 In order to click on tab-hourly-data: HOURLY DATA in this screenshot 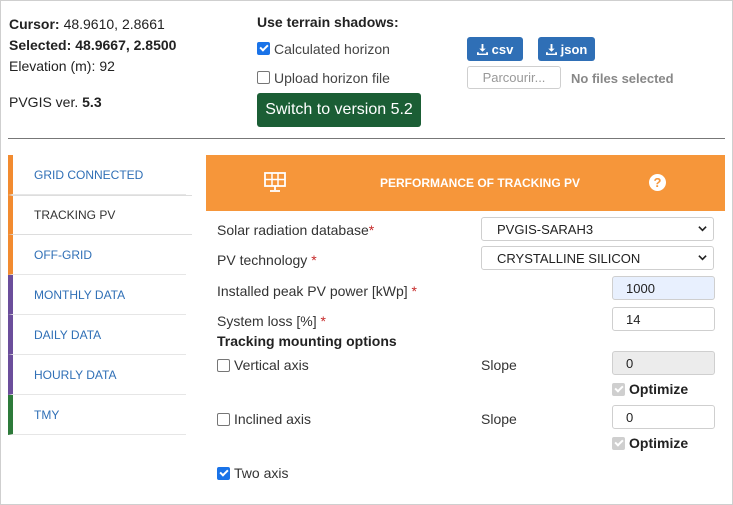, I will do `click(97, 375)`.